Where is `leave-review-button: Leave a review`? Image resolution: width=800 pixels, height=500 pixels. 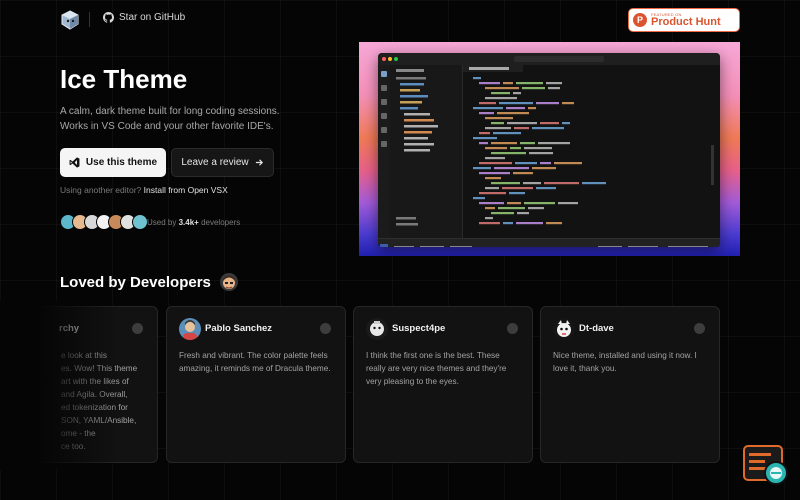
leave-review-button: Leave a review is located at coordinates (222, 162).